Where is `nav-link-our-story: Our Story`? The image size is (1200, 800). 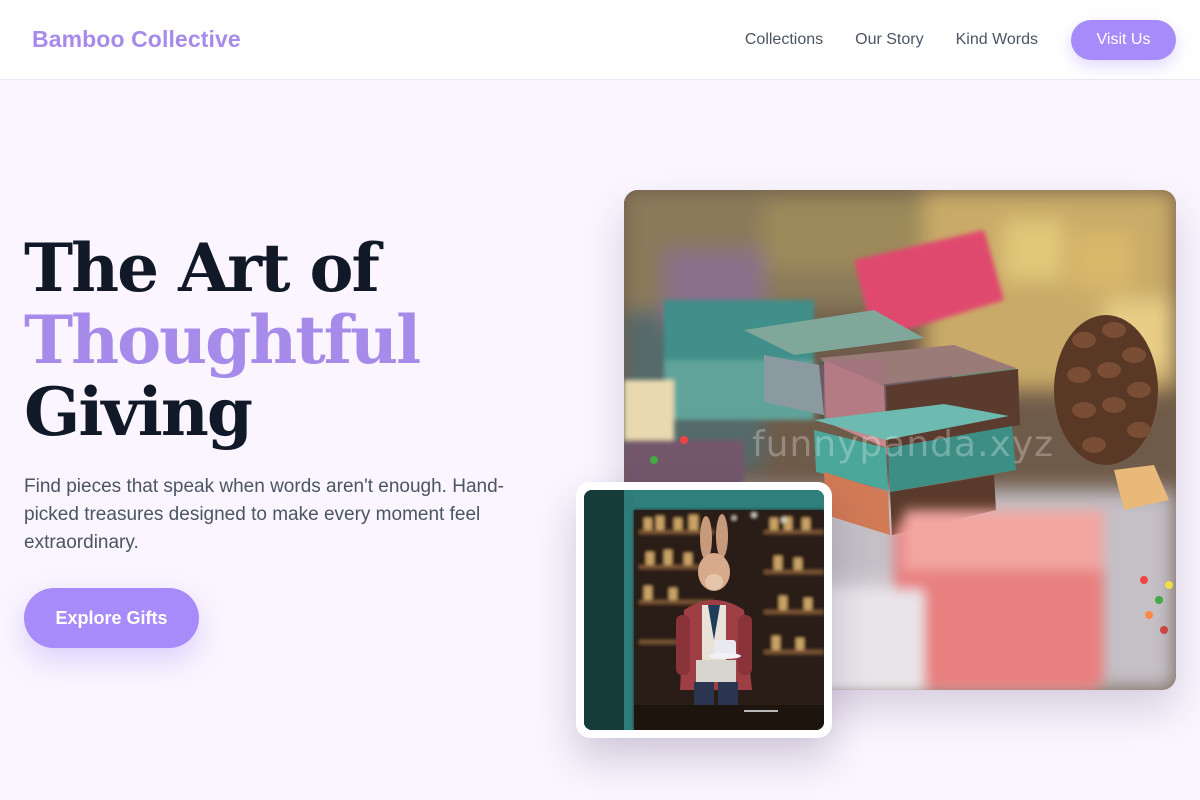 nav-link-our-story: Our Story is located at coordinates (889, 40).